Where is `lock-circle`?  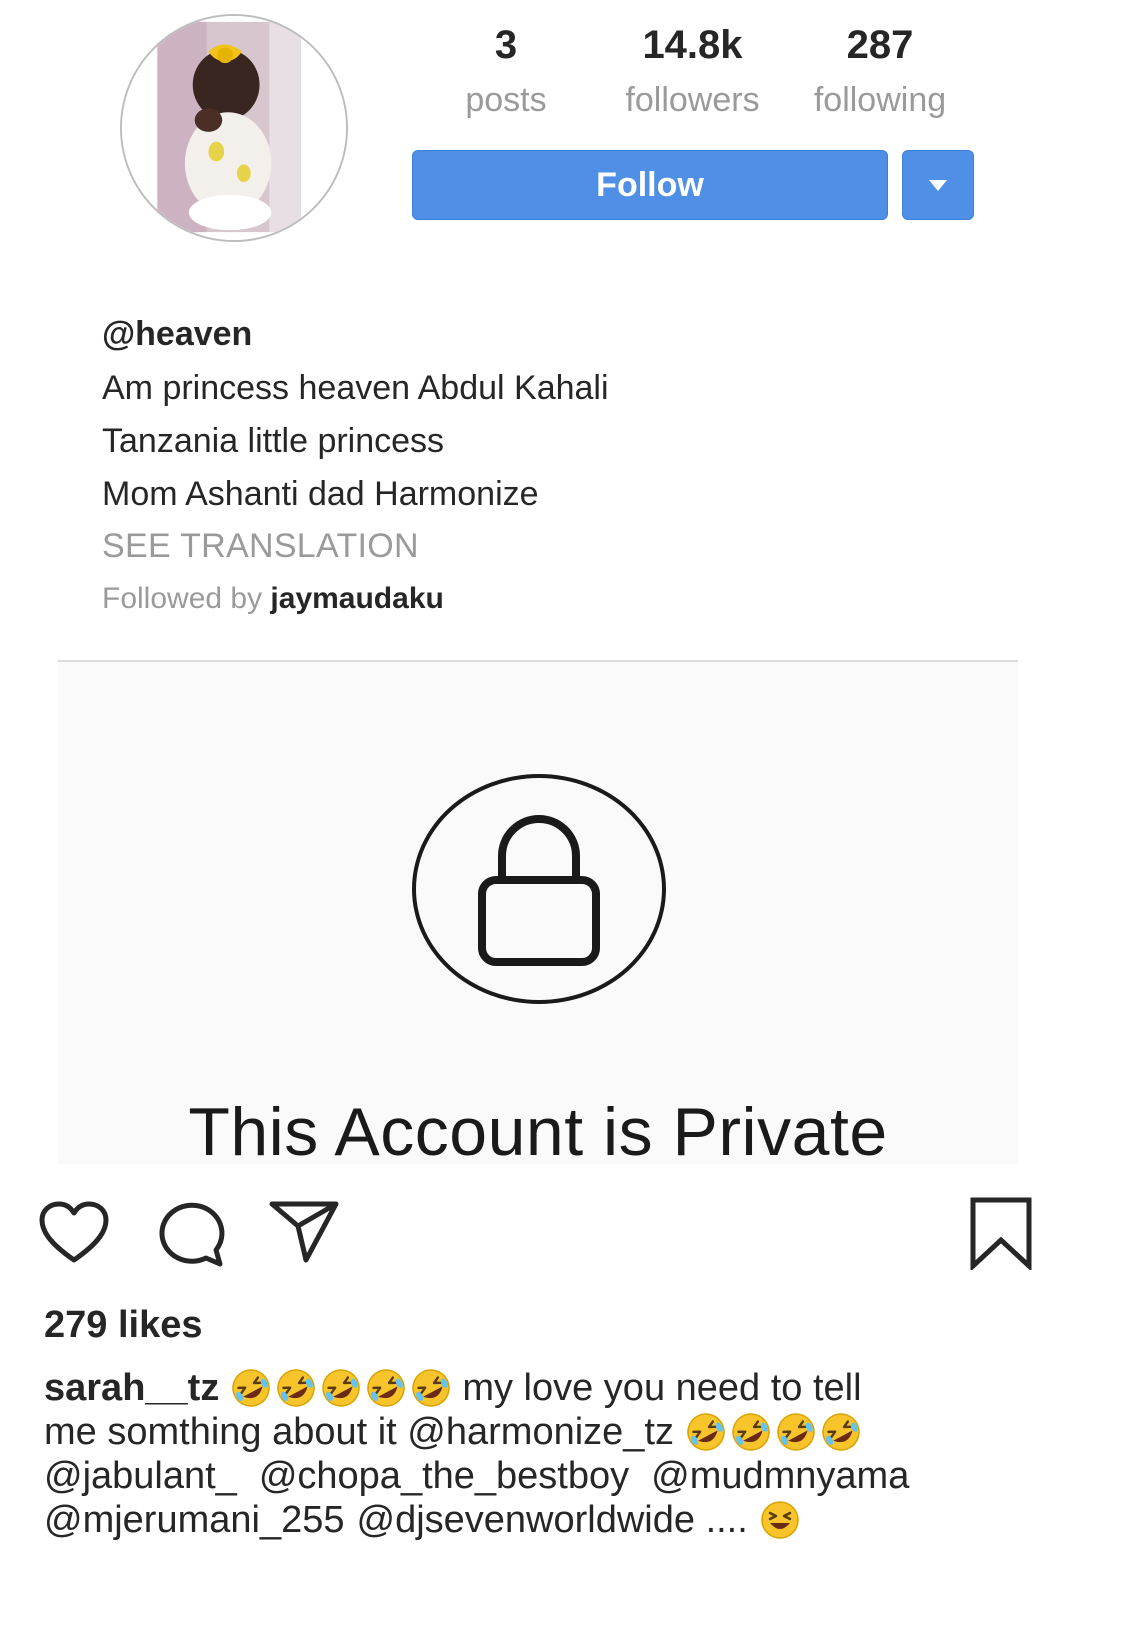 lock-circle is located at coordinates (539, 889).